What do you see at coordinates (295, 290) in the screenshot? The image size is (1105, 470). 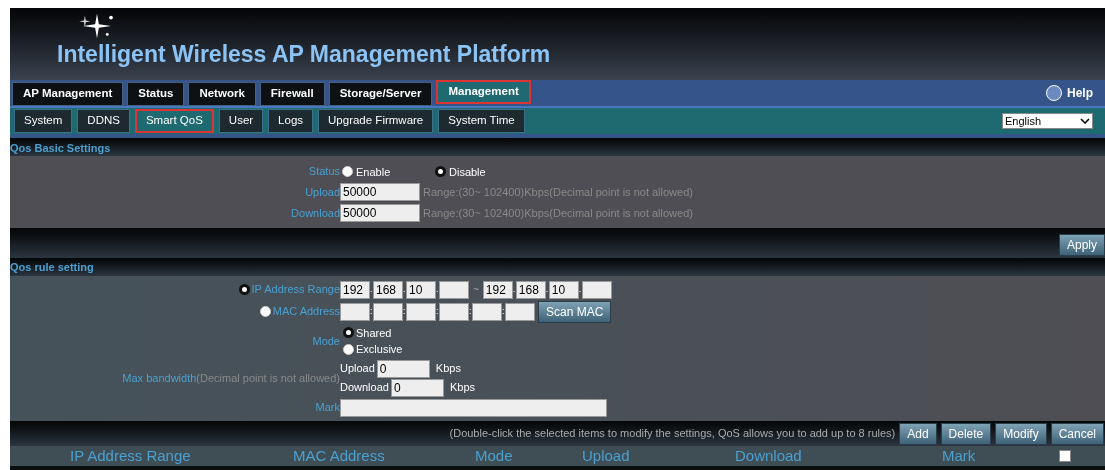 I see `option-label: IP Address Range` at bounding box center [295, 290].